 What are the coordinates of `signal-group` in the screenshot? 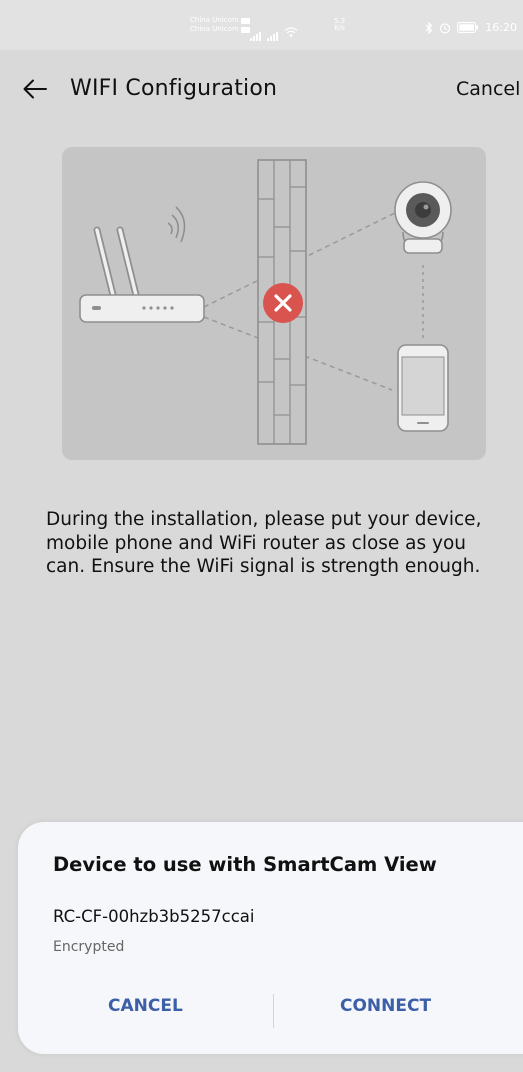 It's located at (274, 31).